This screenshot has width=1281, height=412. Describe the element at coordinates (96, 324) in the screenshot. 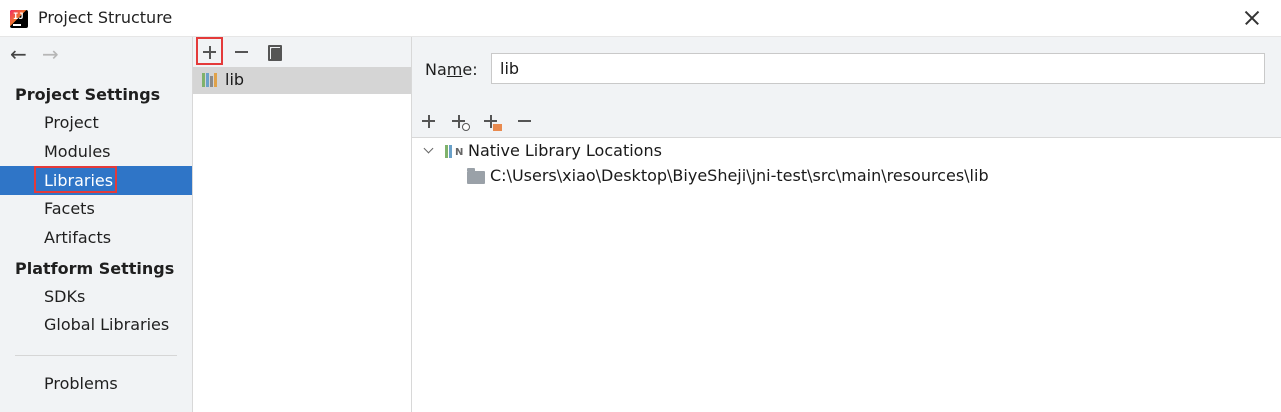

I see `sidebar-item-global-libraries: Global Libraries` at that location.